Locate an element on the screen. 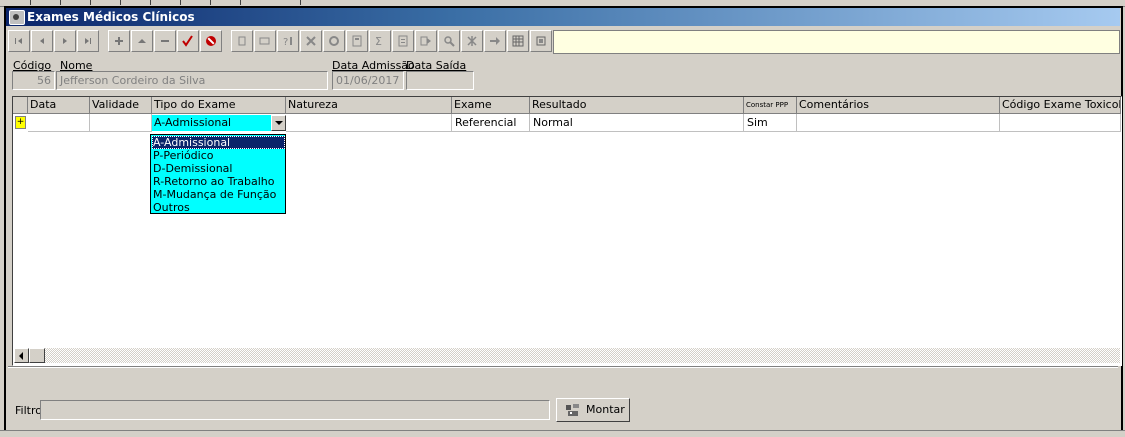 This screenshot has height=437, width=1125. col-constar-ppp-header: Constar PPP is located at coordinates (770, 105).